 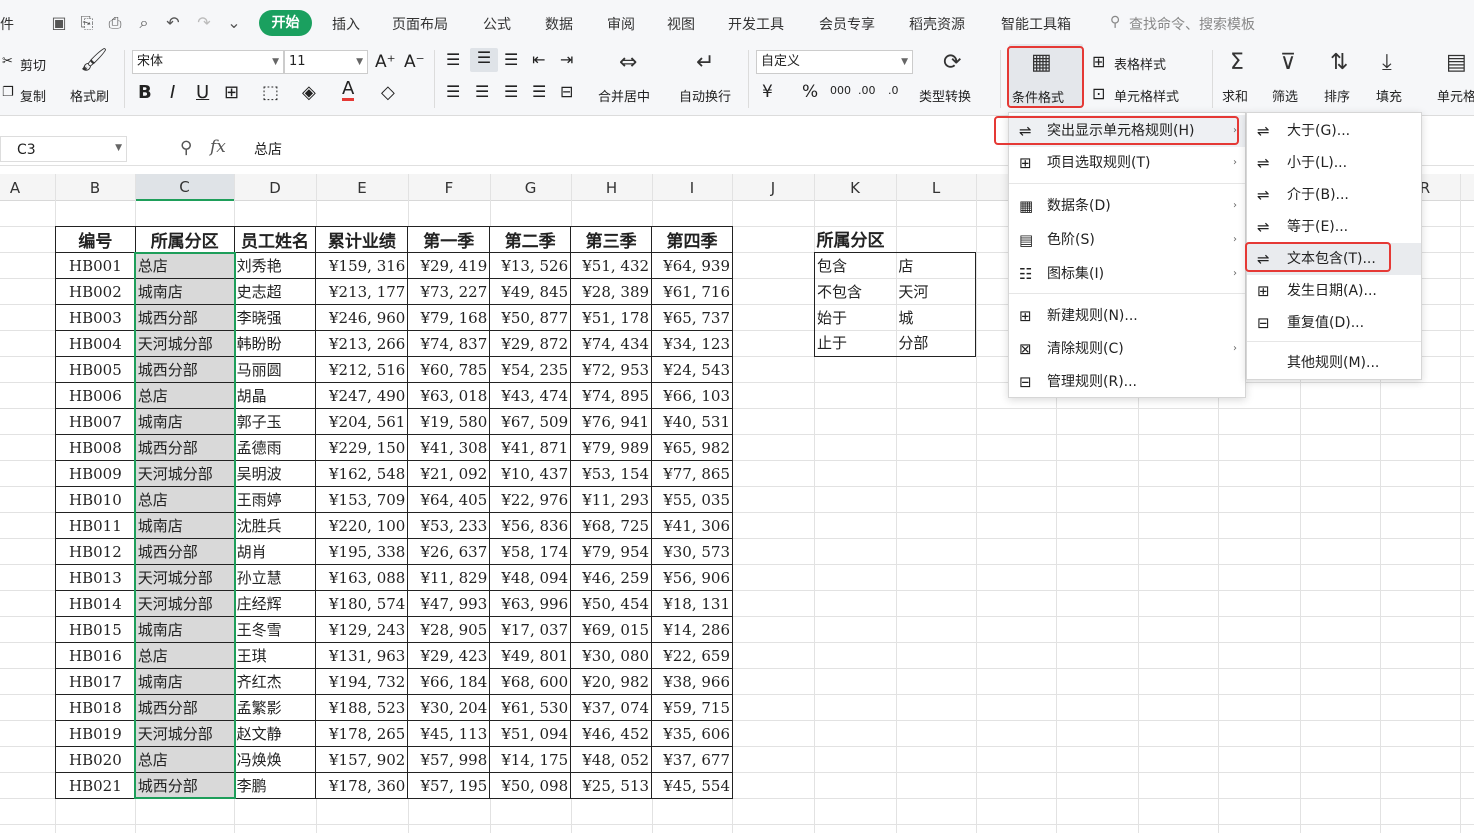 I want to click on type-convert-button: 类型转换, so click(x=945, y=95).